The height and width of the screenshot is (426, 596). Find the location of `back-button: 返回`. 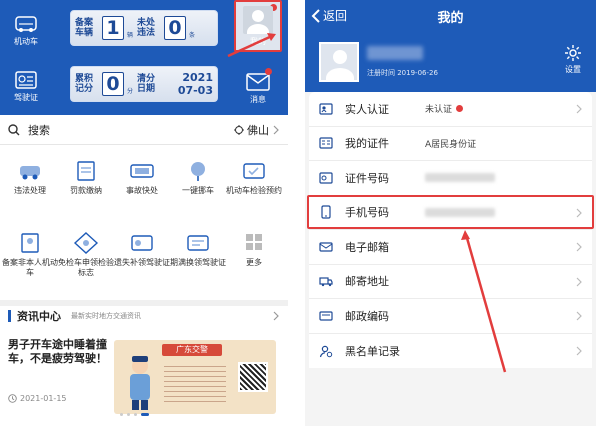

back-button: 返回 is located at coordinates (329, 15).